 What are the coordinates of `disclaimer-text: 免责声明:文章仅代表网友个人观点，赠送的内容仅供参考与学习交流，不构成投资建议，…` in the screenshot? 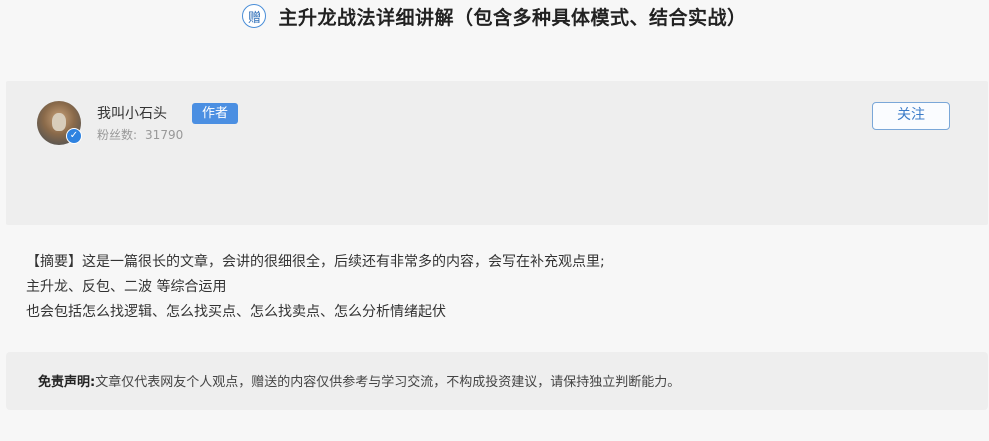 It's located at (359, 380).